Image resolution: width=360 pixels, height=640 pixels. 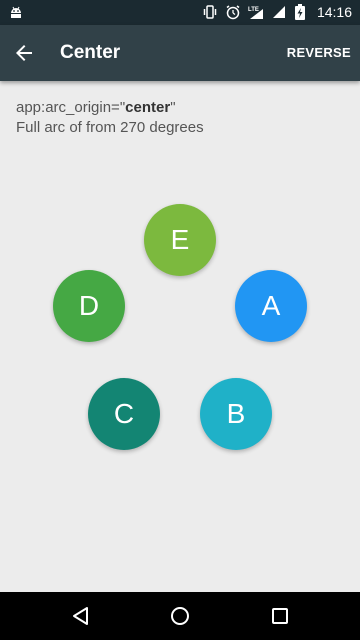 I want to click on android-debug-icon, so click(x=16, y=14).